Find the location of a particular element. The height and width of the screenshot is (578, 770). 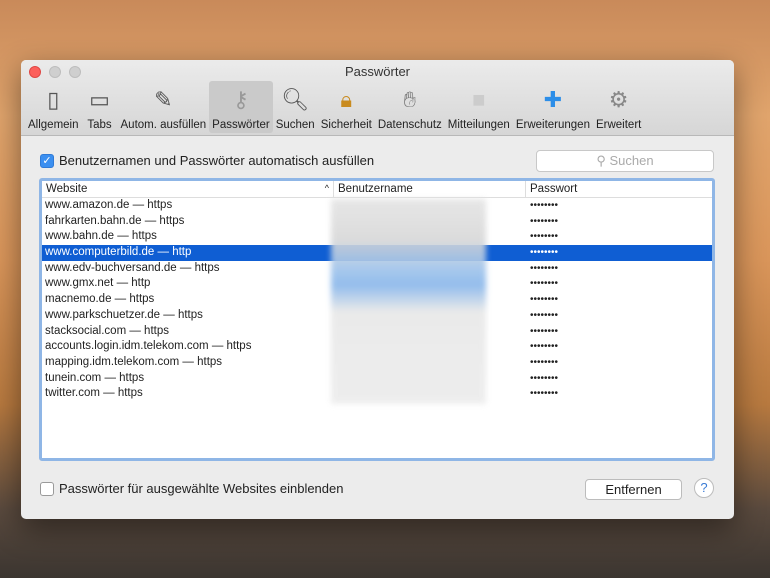

website-cell: www.edv-buchversand.de — https is located at coordinates (132, 267).